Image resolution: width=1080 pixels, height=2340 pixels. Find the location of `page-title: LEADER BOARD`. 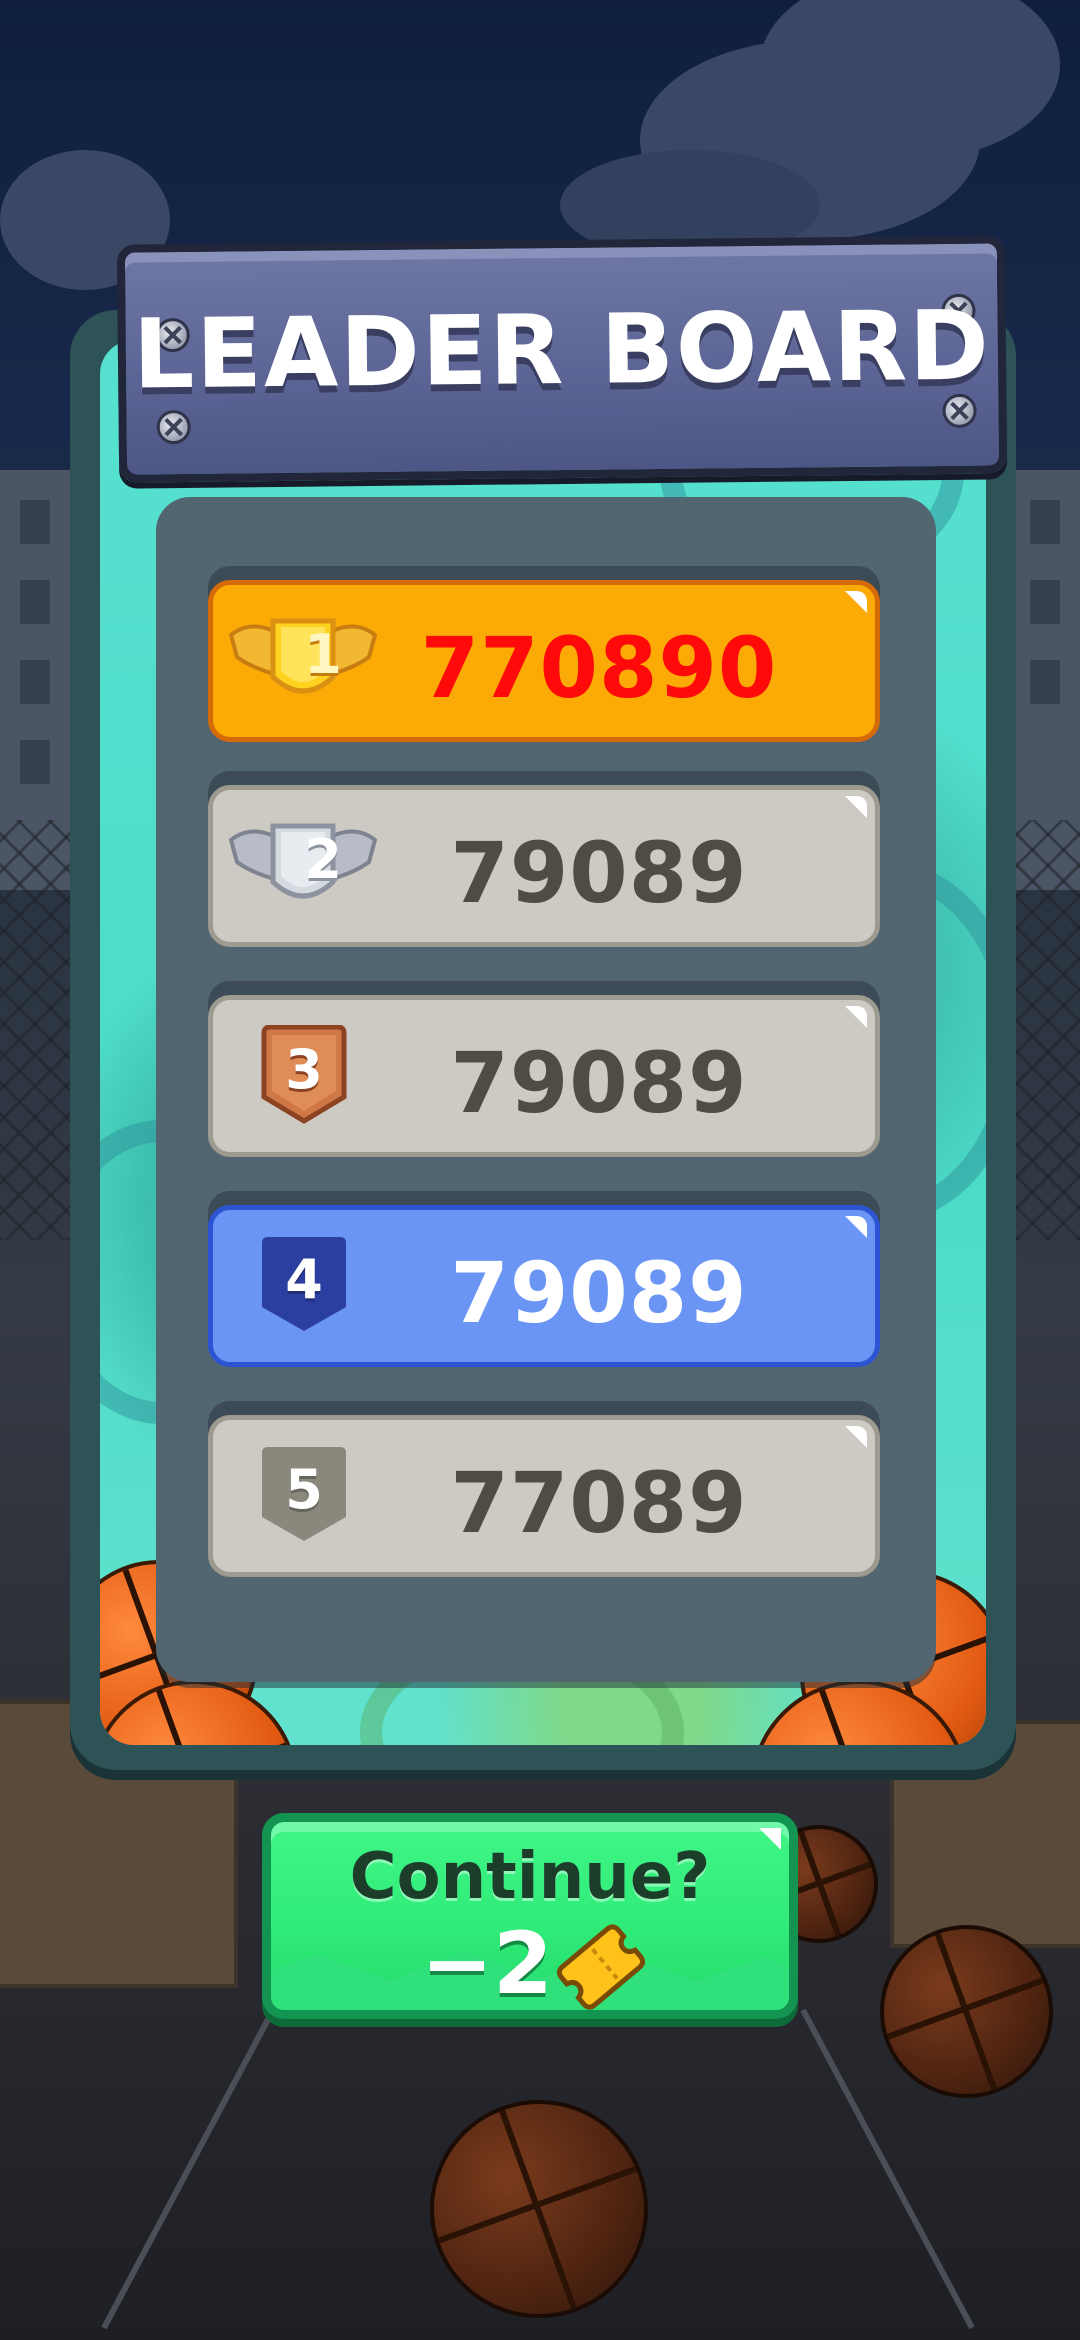

page-title: LEADER BOARD is located at coordinates (562, 350).